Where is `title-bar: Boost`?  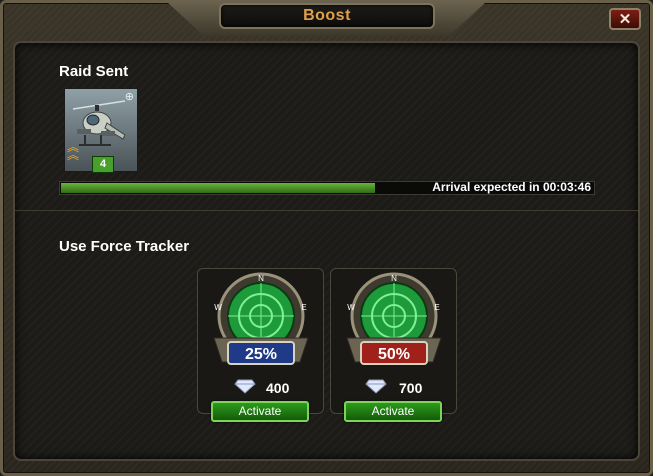
title-bar: Boost is located at coordinates (327, 16).